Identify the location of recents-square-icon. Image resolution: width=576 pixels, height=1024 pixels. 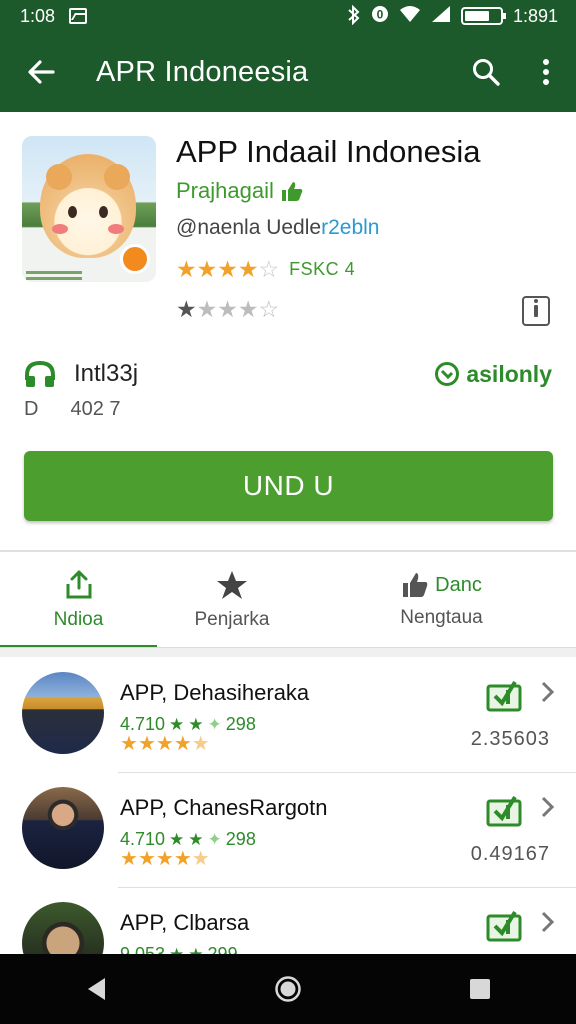
(480, 989).